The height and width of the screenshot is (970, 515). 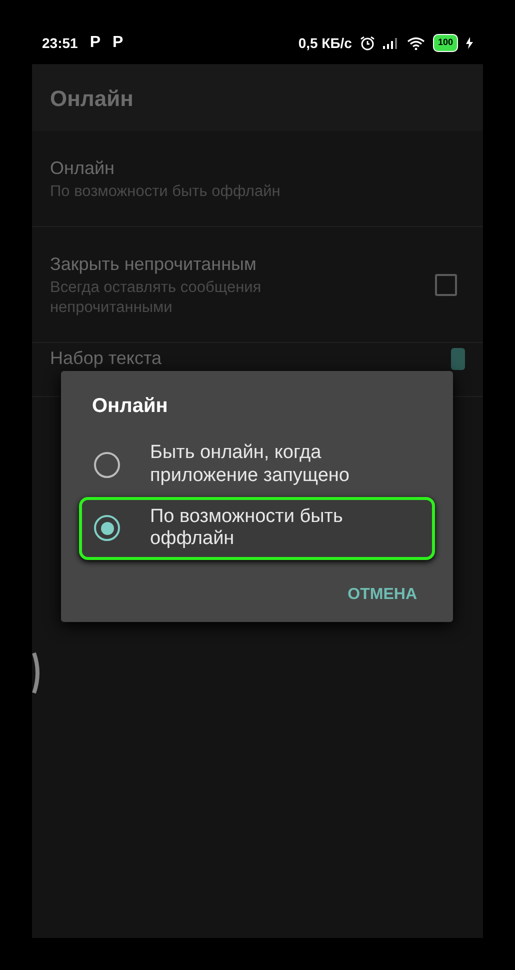 What do you see at coordinates (367, 43) in the screenshot?
I see `alarm-icon` at bounding box center [367, 43].